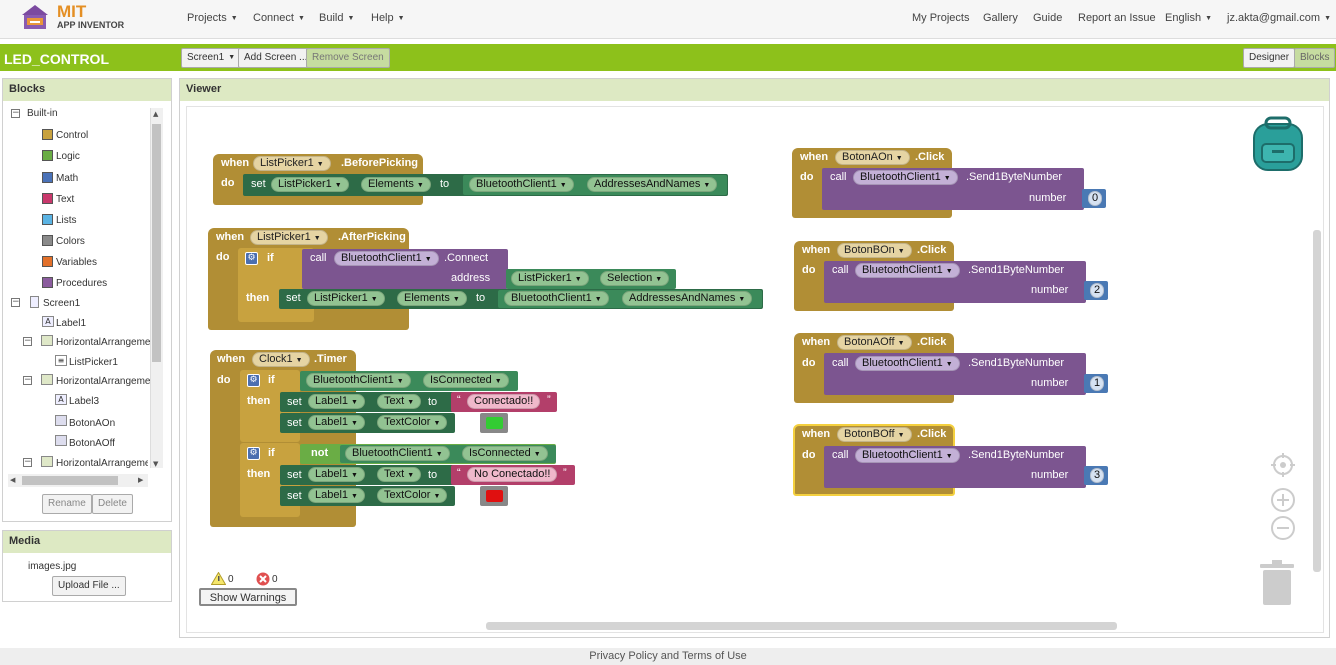  What do you see at coordinates (67, 504) in the screenshot?
I see `rename-button: Rename` at bounding box center [67, 504].